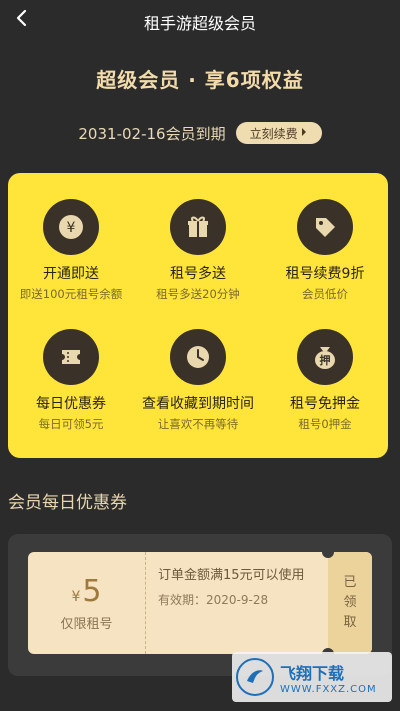  I want to click on back-button, so click(22, 20).